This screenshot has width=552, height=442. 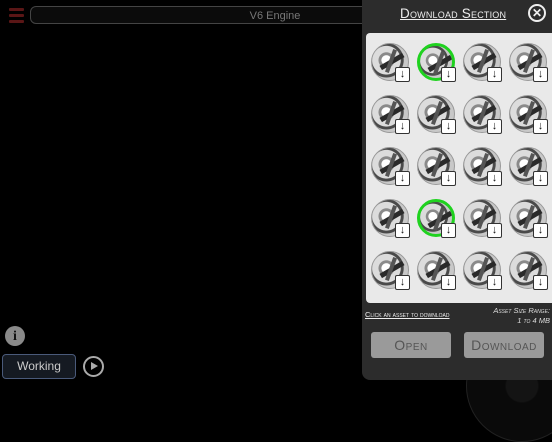 I want to click on download-button: Download, so click(x=504, y=345).